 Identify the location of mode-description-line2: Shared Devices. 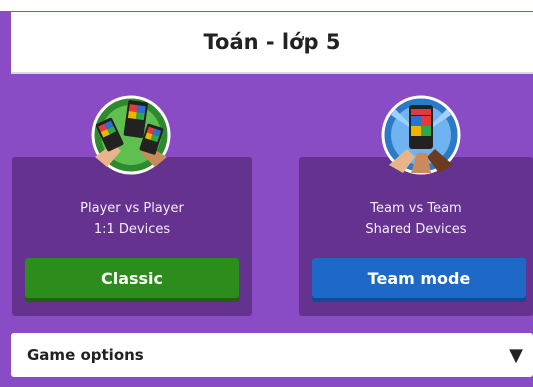
(416, 229).